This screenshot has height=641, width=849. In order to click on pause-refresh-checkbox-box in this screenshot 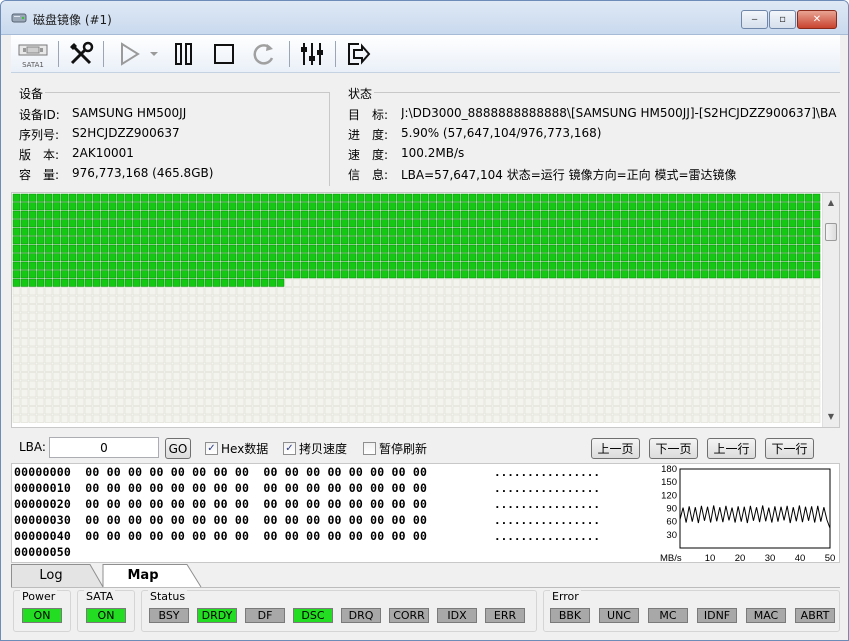, I will do `click(369, 448)`.